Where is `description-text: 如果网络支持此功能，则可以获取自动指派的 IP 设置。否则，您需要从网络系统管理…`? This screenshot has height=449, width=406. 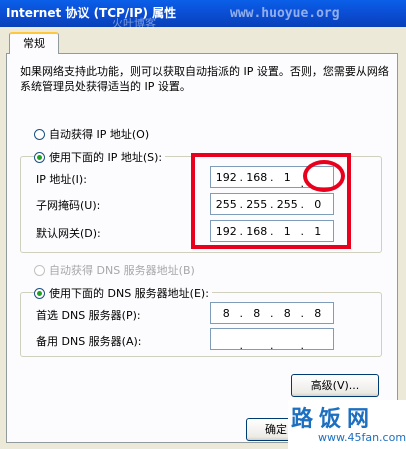 description-text: 如果网络支持此功能，则可以获取自动指派的 IP 设置。否则，您需要从网络系统管理… is located at coordinates (204, 79).